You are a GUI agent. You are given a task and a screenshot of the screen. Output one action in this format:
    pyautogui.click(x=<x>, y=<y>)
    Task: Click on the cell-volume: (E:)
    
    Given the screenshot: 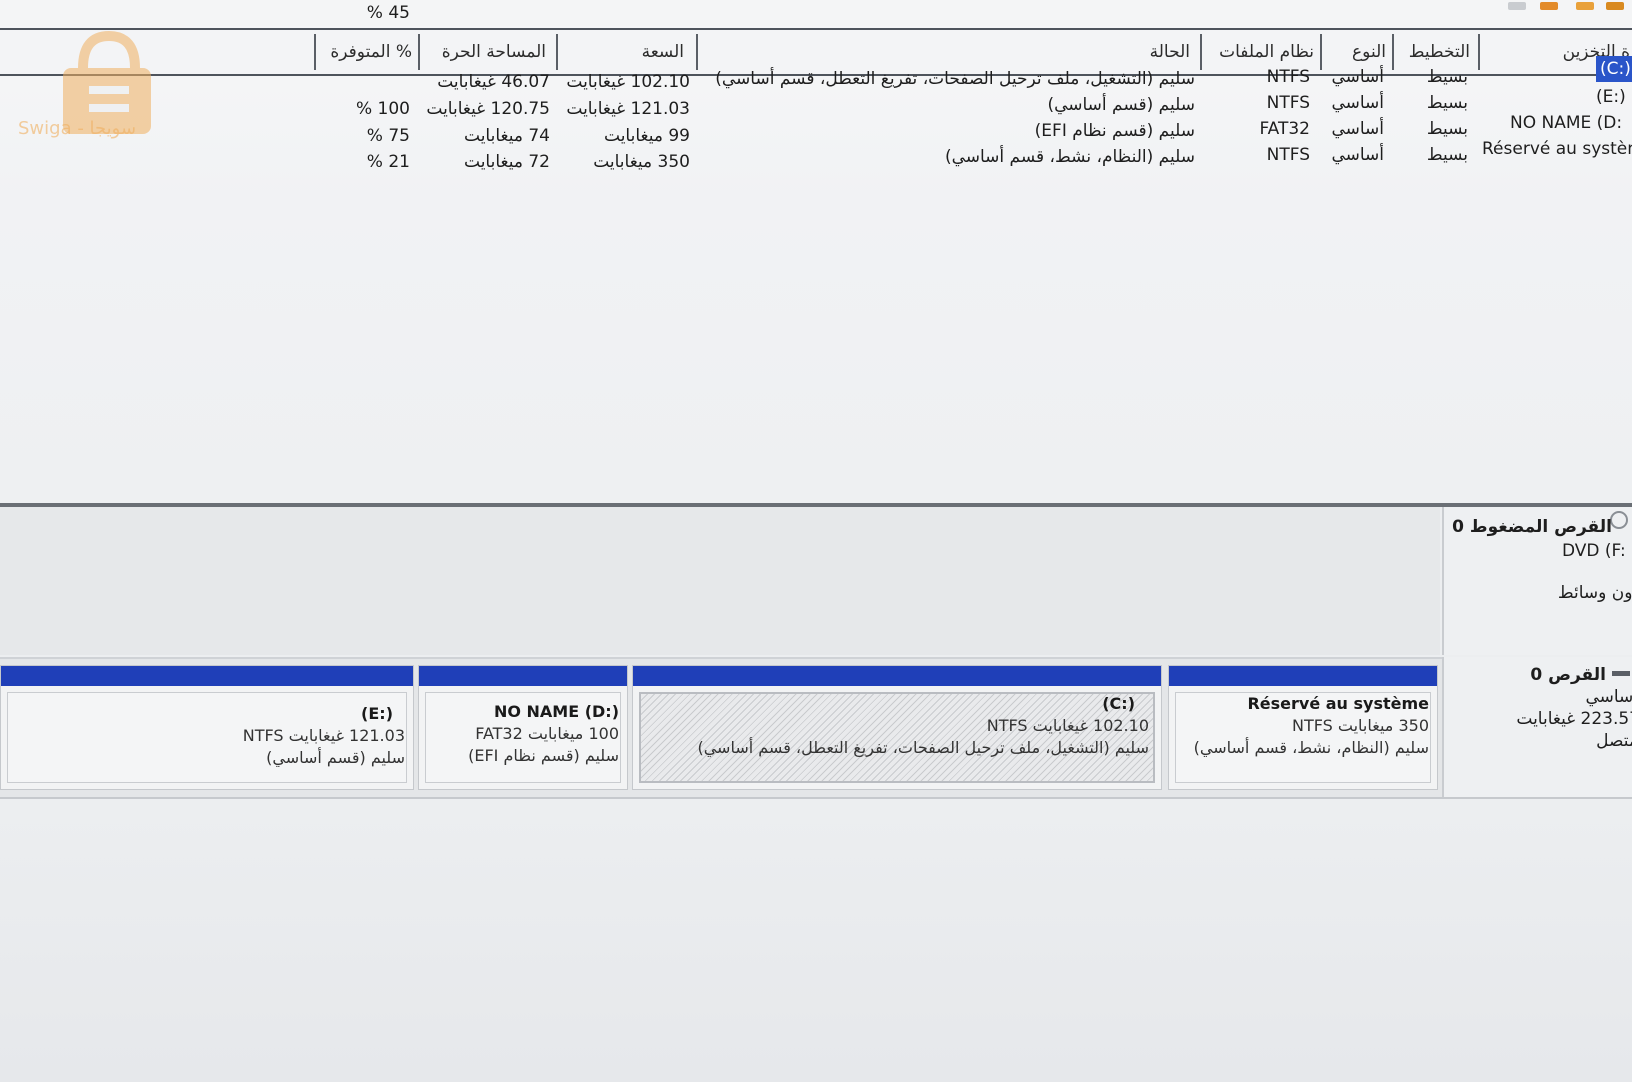 What is the action you would take?
    pyautogui.click(x=1611, y=97)
    